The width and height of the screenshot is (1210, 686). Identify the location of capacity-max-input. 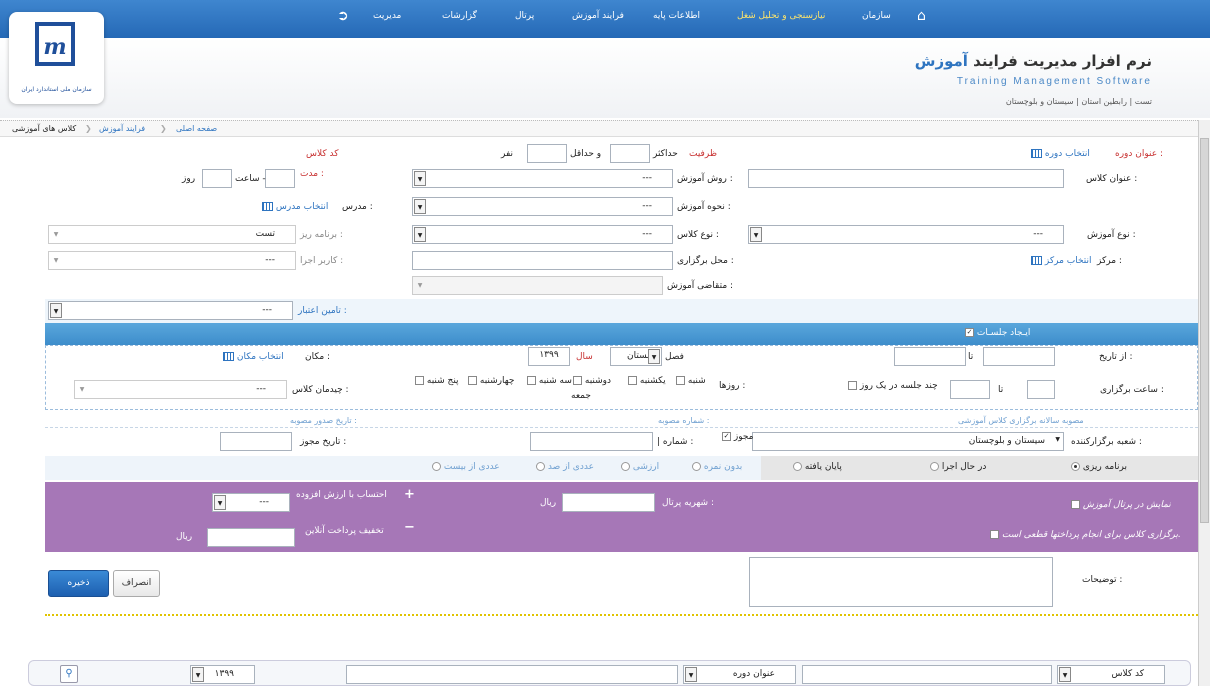
(630, 153).